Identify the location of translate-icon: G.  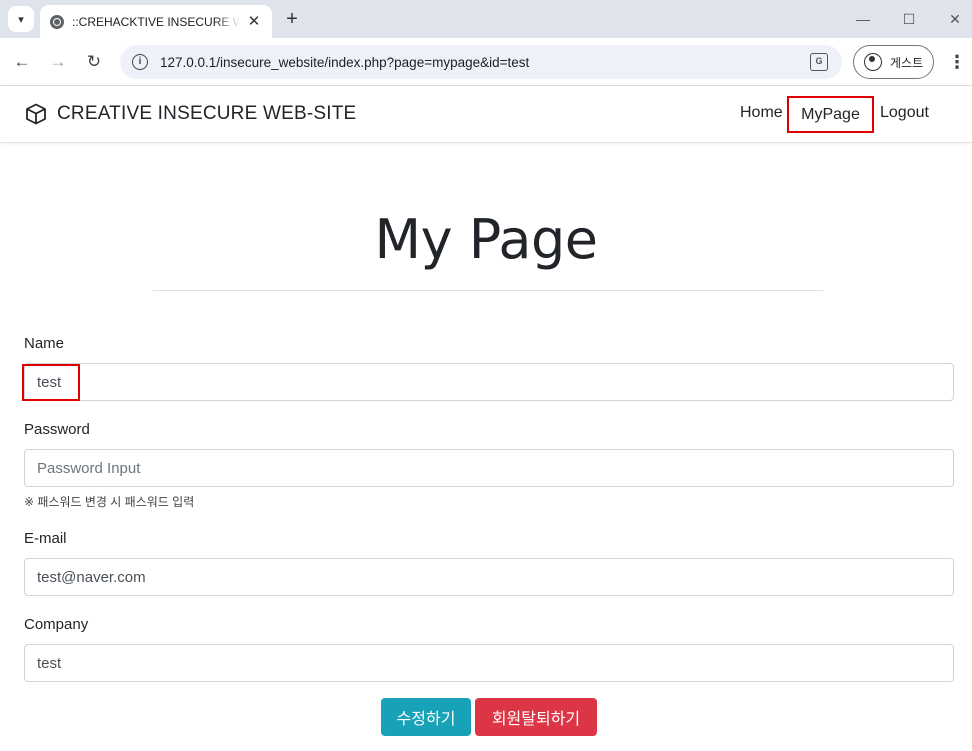
(819, 62).